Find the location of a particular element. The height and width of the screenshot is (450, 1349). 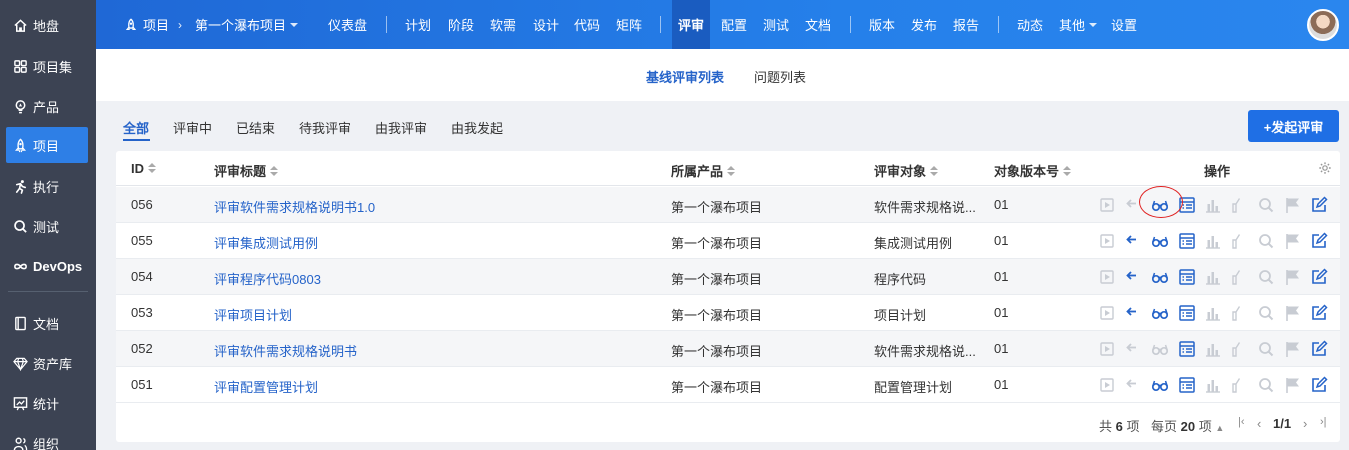

column-label: 对象版本号 is located at coordinates (1027, 171).